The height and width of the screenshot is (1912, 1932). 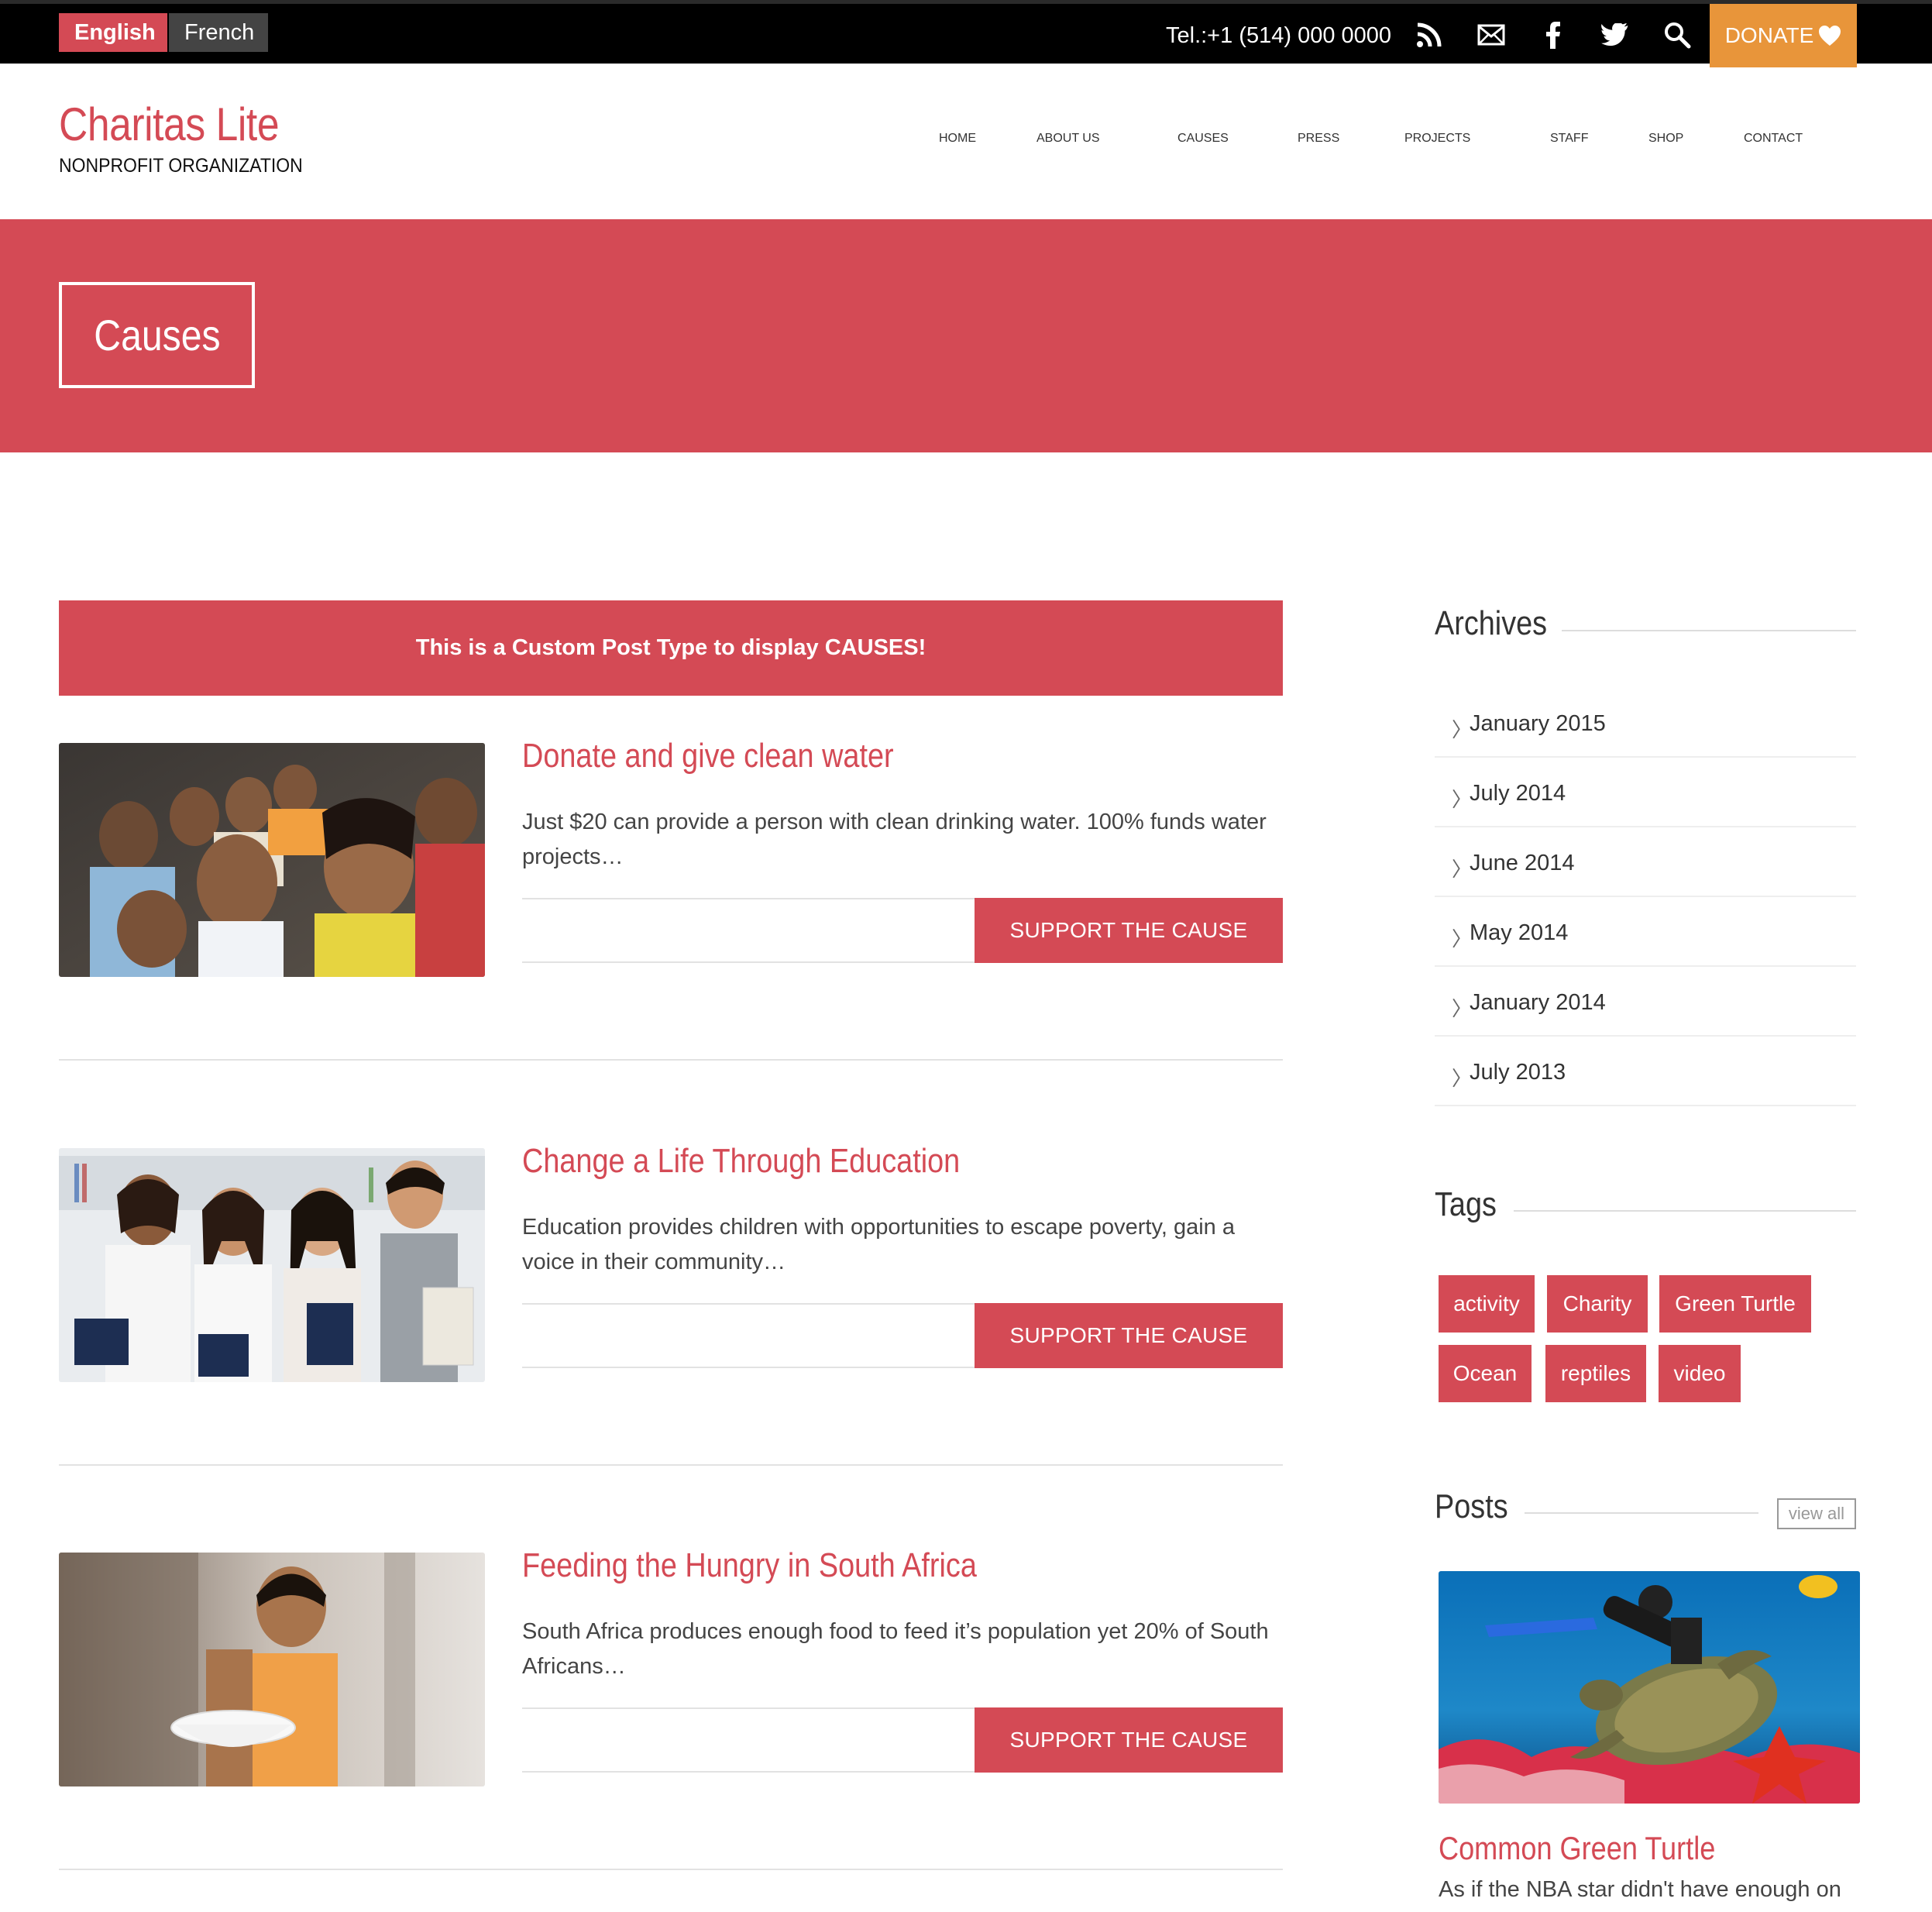 What do you see at coordinates (1645, 723) in the screenshot?
I see `archive-item: 〉 January 2015` at bounding box center [1645, 723].